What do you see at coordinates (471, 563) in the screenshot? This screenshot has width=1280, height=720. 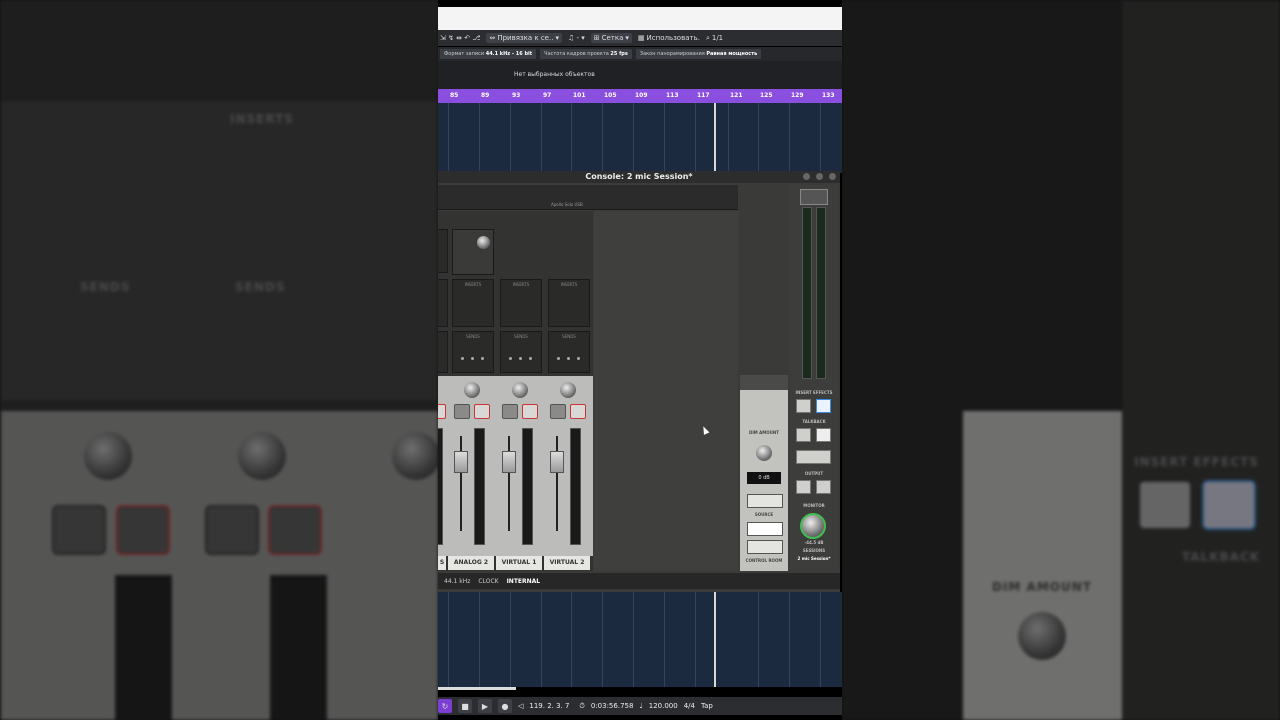 I see `channel-name: ANALOG 2` at bounding box center [471, 563].